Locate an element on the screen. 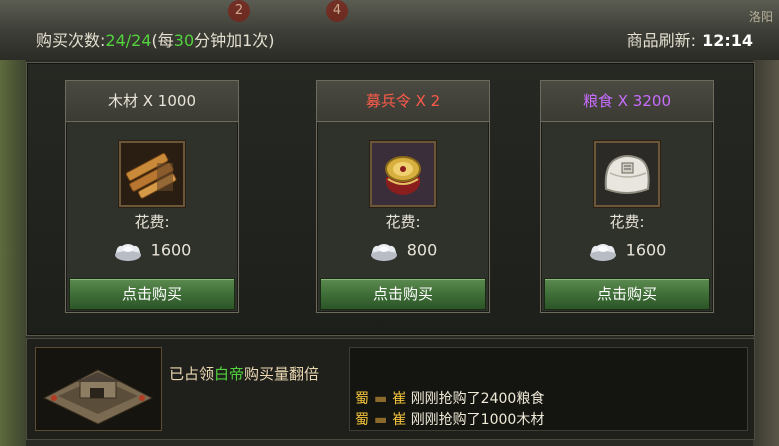  shop-item-card: 粮食 X 3200 花费: 1600 点击购买 is located at coordinates (627, 196).